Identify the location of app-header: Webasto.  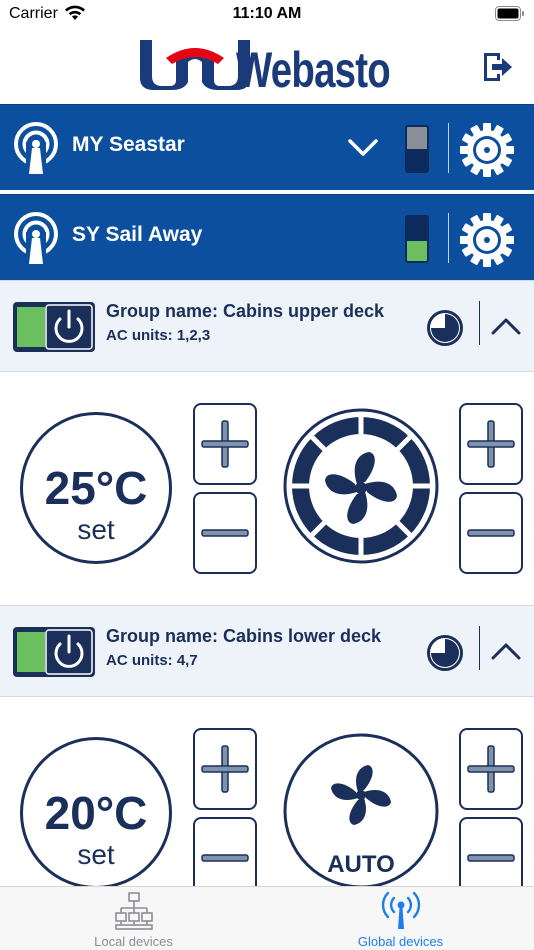
(267, 67).